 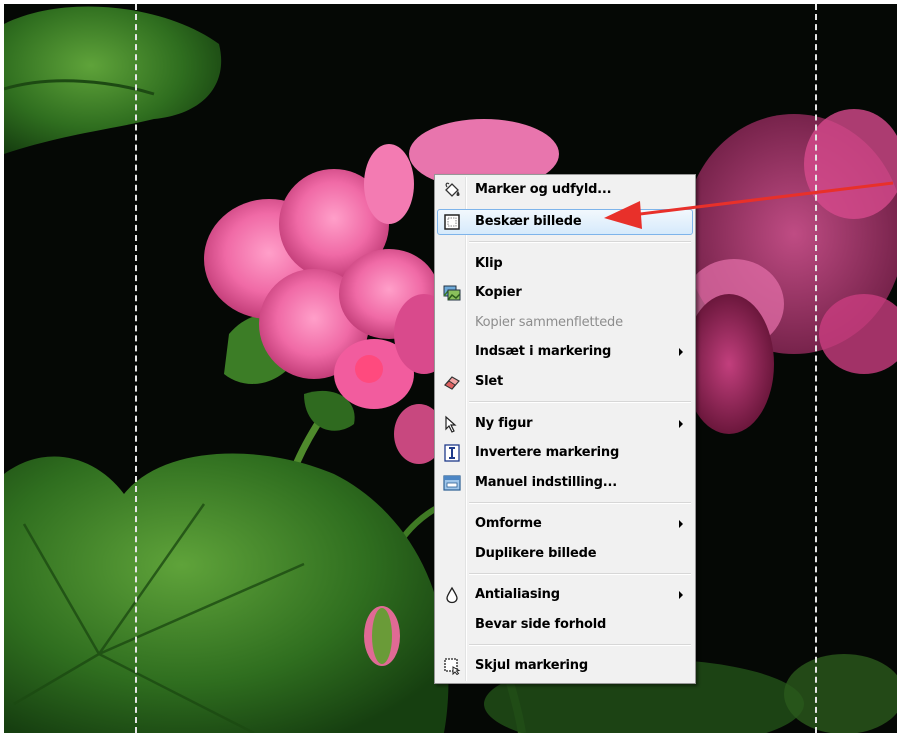 What do you see at coordinates (452, 595) in the screenshot?
I see `droplet-icon` at bounding box center [452, 595].